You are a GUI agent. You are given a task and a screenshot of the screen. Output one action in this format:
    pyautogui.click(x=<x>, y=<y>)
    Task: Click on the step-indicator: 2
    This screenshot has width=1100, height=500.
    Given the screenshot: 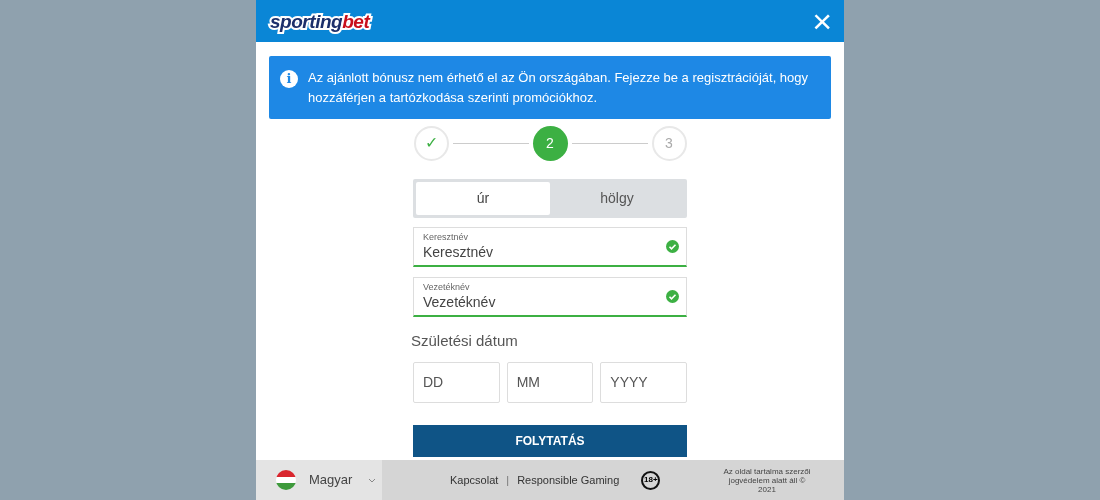 What is the action you would take?
    pyautogui.click(x=550, y=143)
    